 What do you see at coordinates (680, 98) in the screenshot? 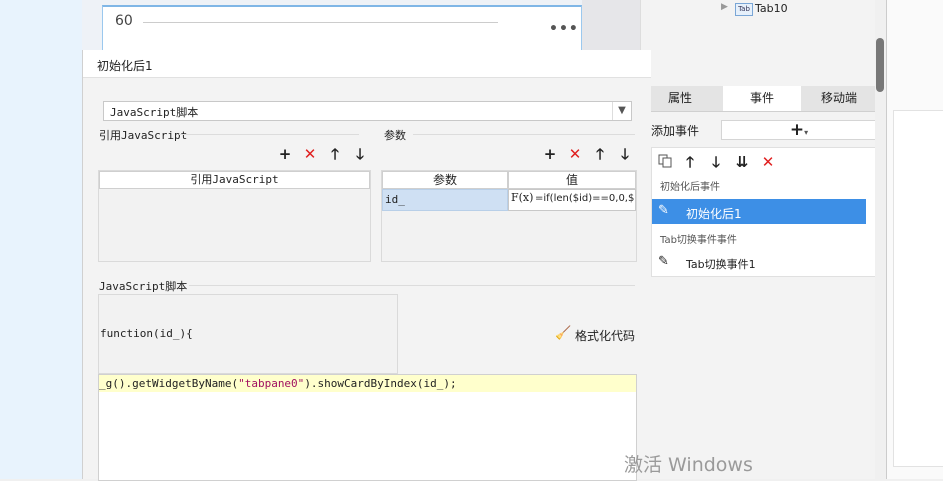
I see `tab-properties: 属性` at bounding box center [680, 98].